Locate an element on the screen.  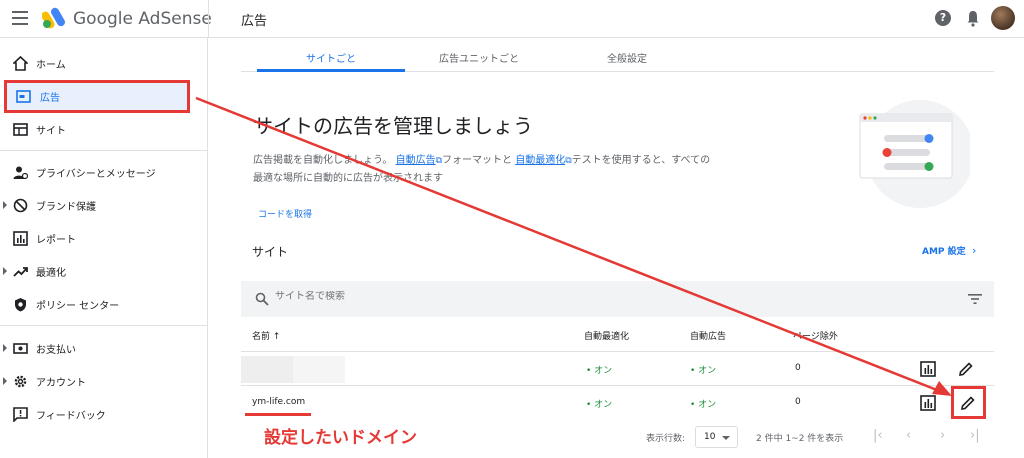
sidebar-item-privacy: プライバシーとメッセージ is located at coordinates (104, 172).